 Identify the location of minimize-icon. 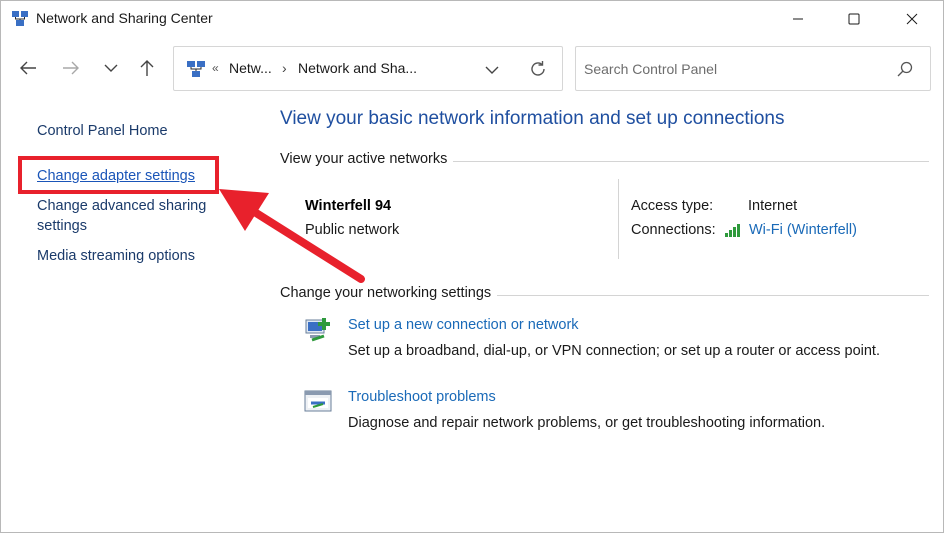
(798, 19).